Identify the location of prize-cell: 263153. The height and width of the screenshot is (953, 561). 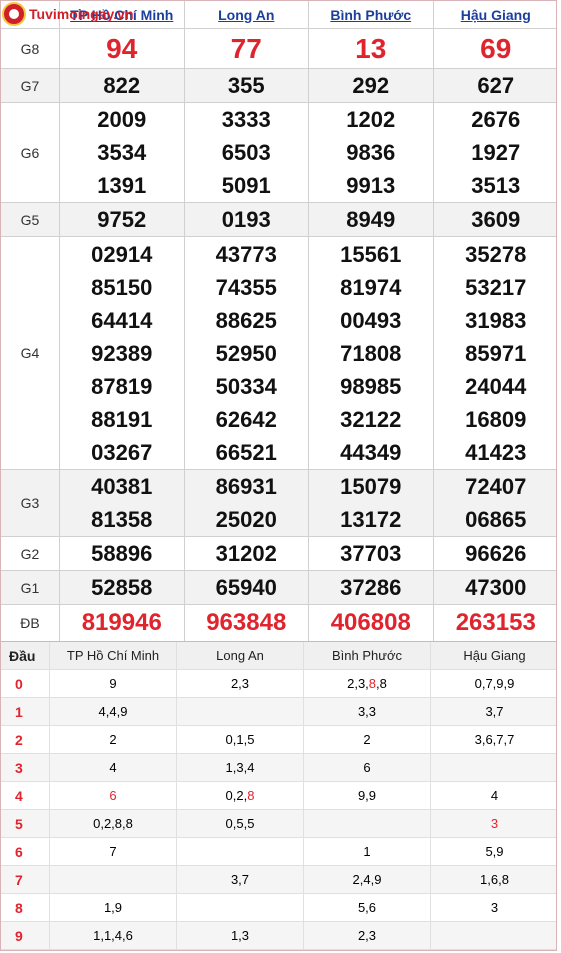
(496, 623).